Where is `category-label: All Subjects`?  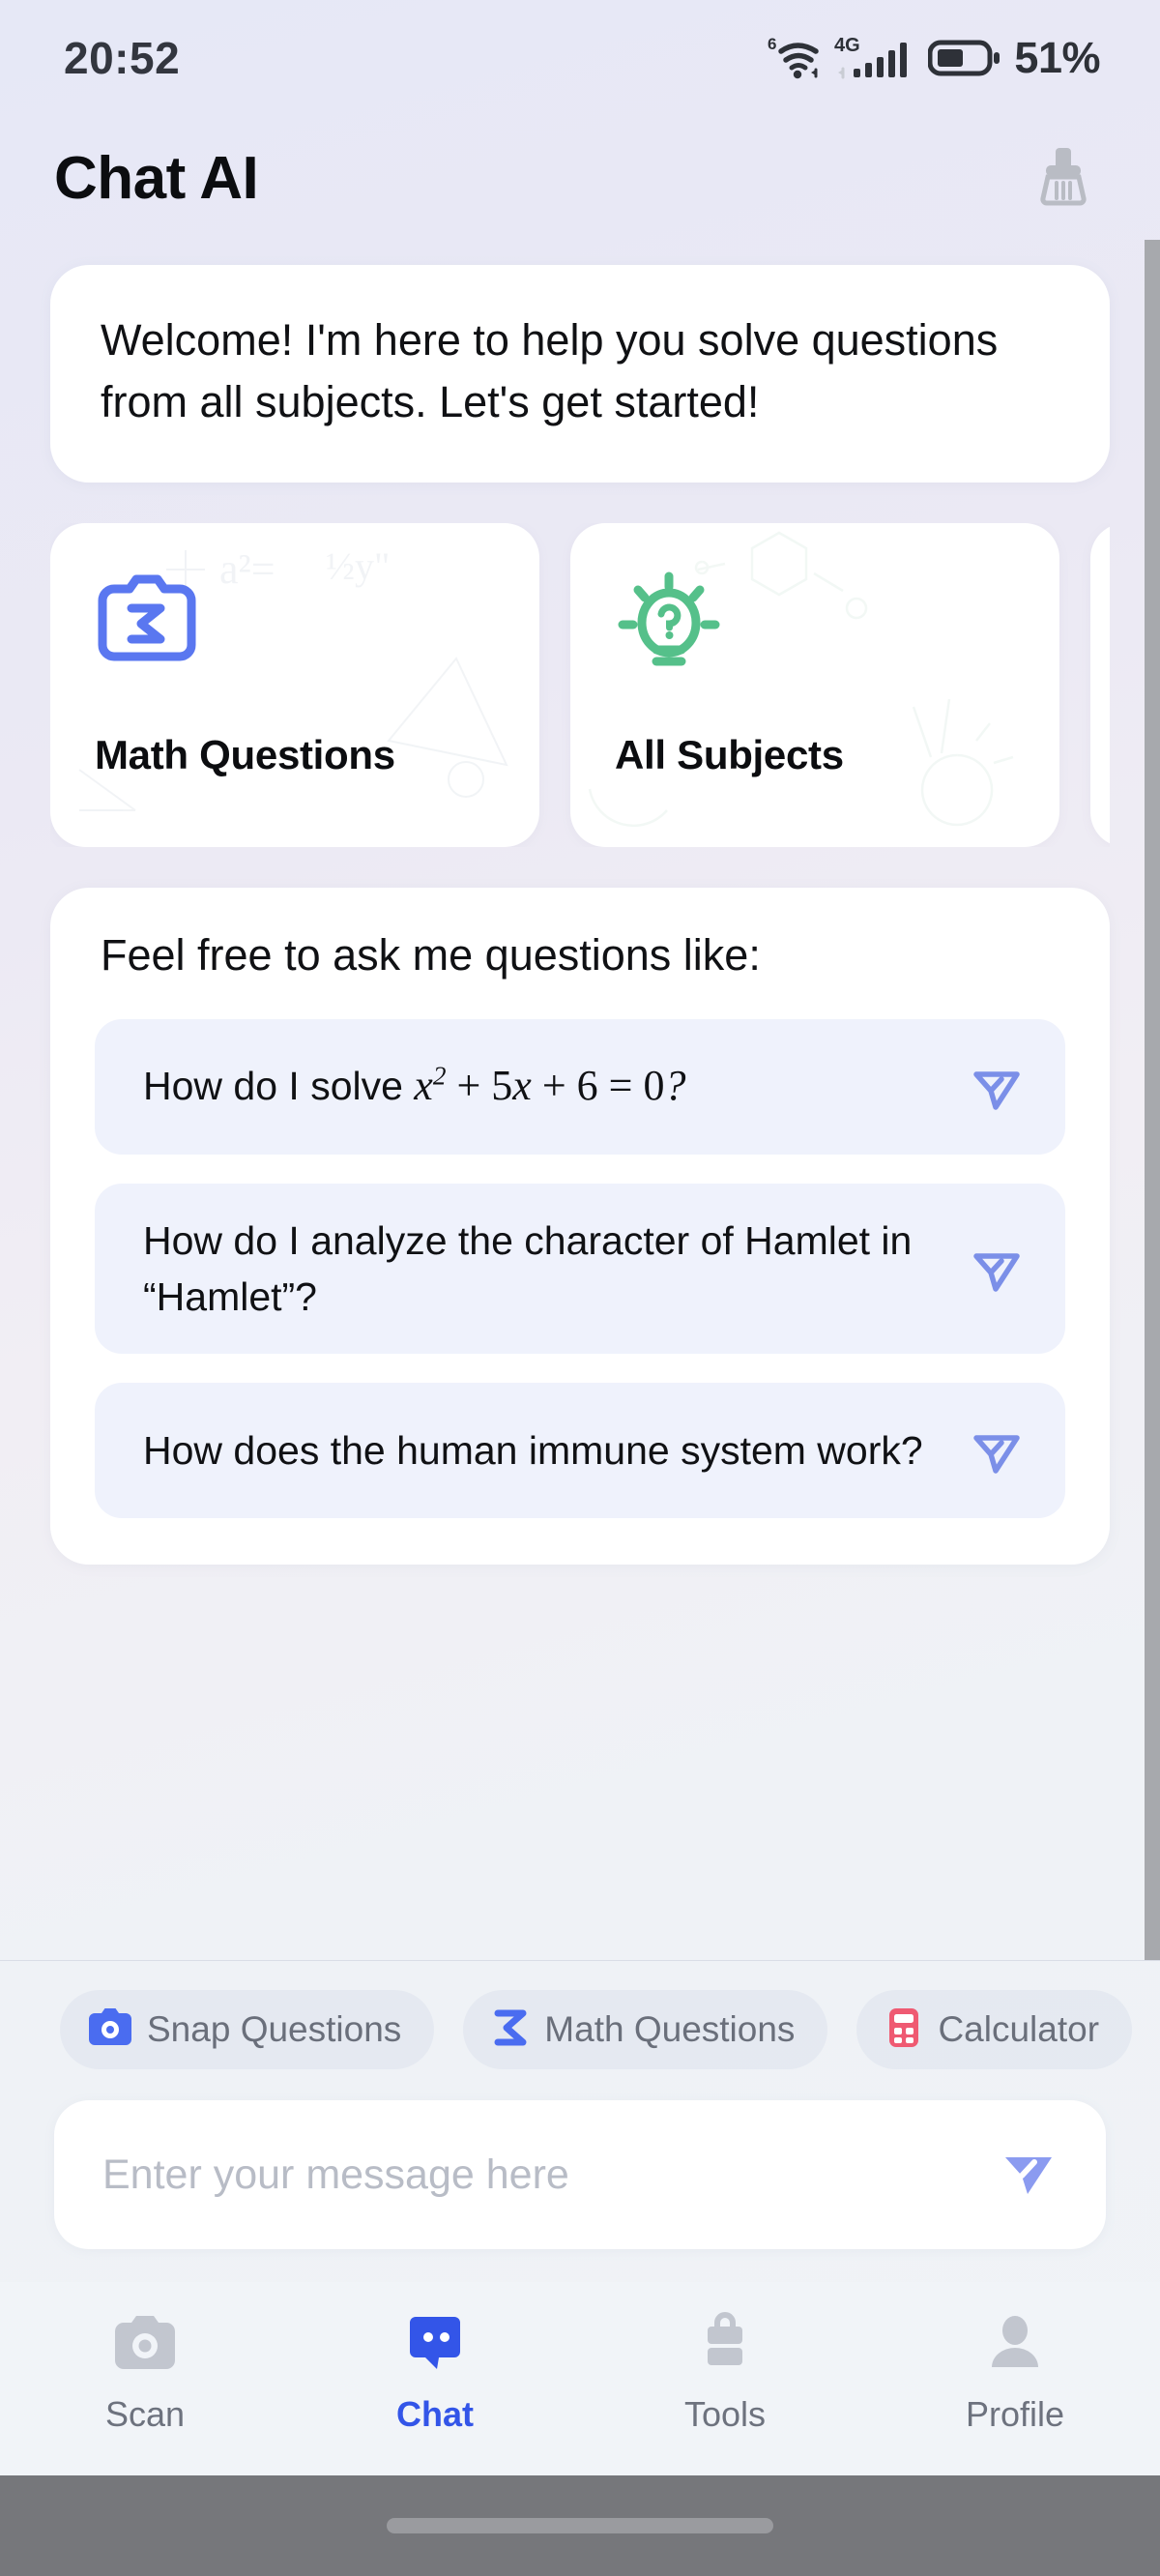 category-label: All Subjects is located at coordinates (729, 754).